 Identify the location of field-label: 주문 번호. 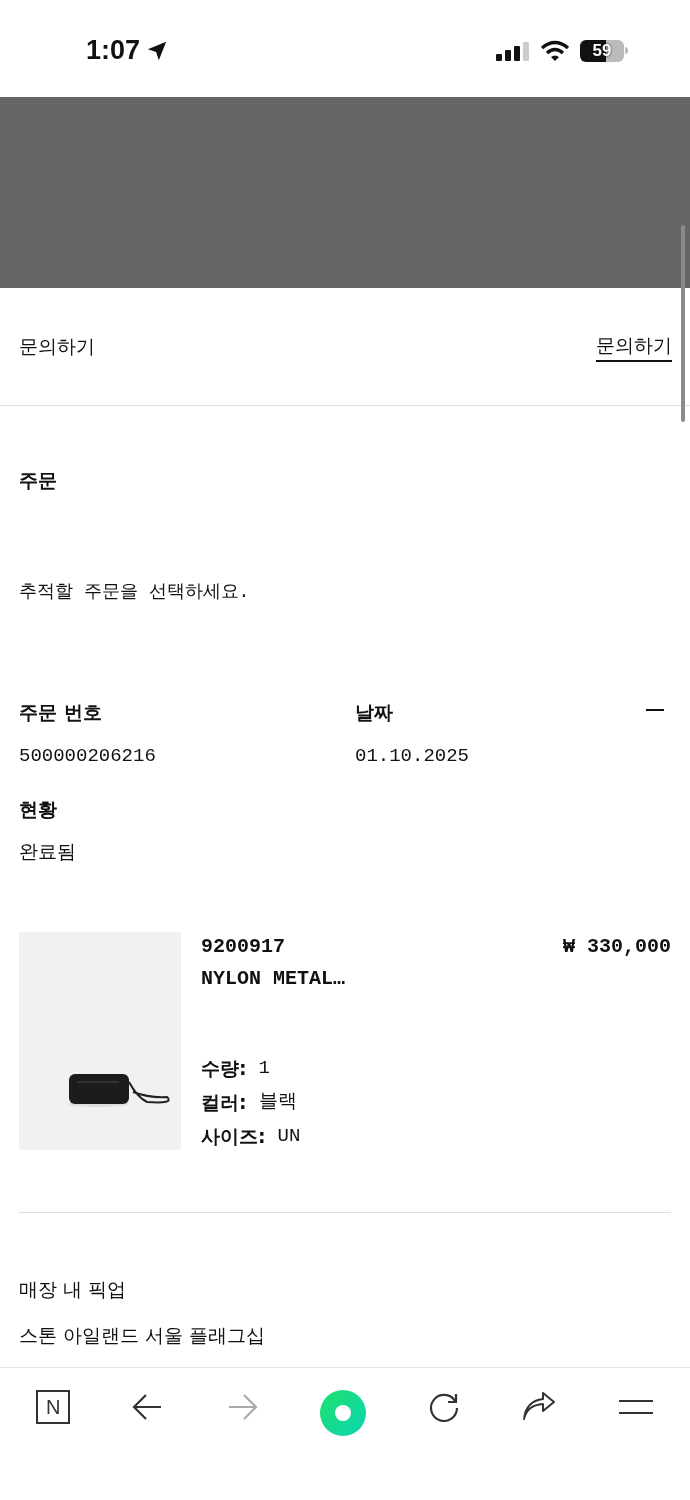
(61, 712).